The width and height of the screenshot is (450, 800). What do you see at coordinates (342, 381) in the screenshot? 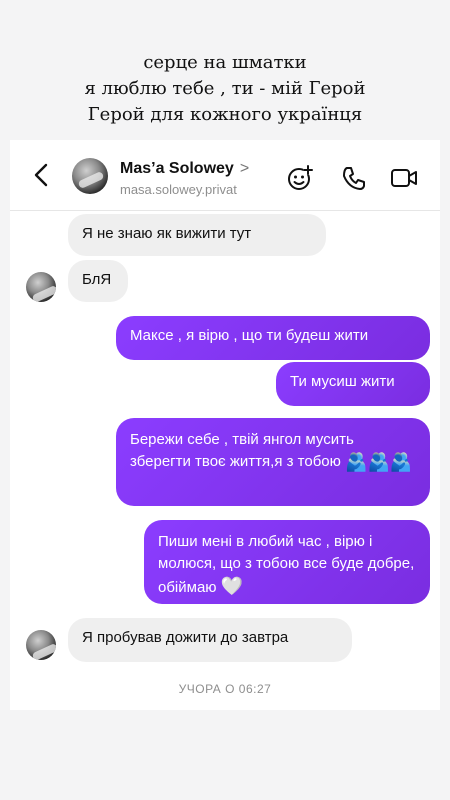
I see `message-text: Ти мусиш жити` at bounding box center [342, 381].